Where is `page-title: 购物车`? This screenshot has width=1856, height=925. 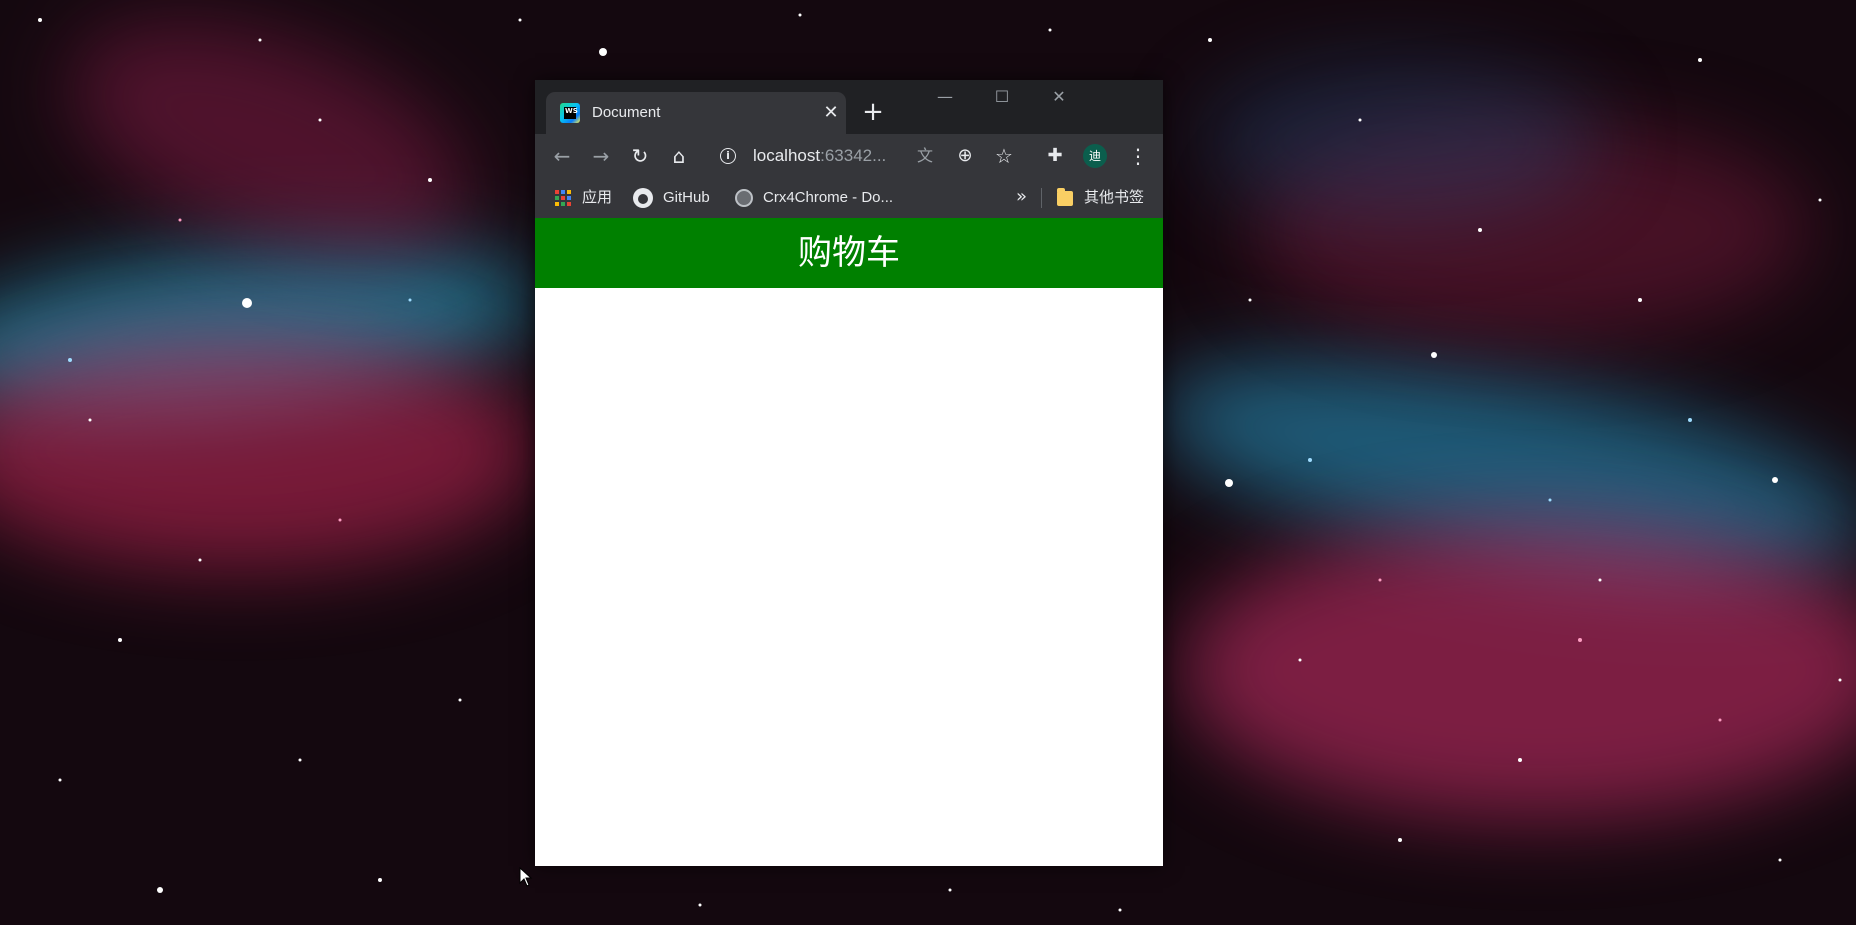
page-title: 购物车 is located at coordinates (849, 253).